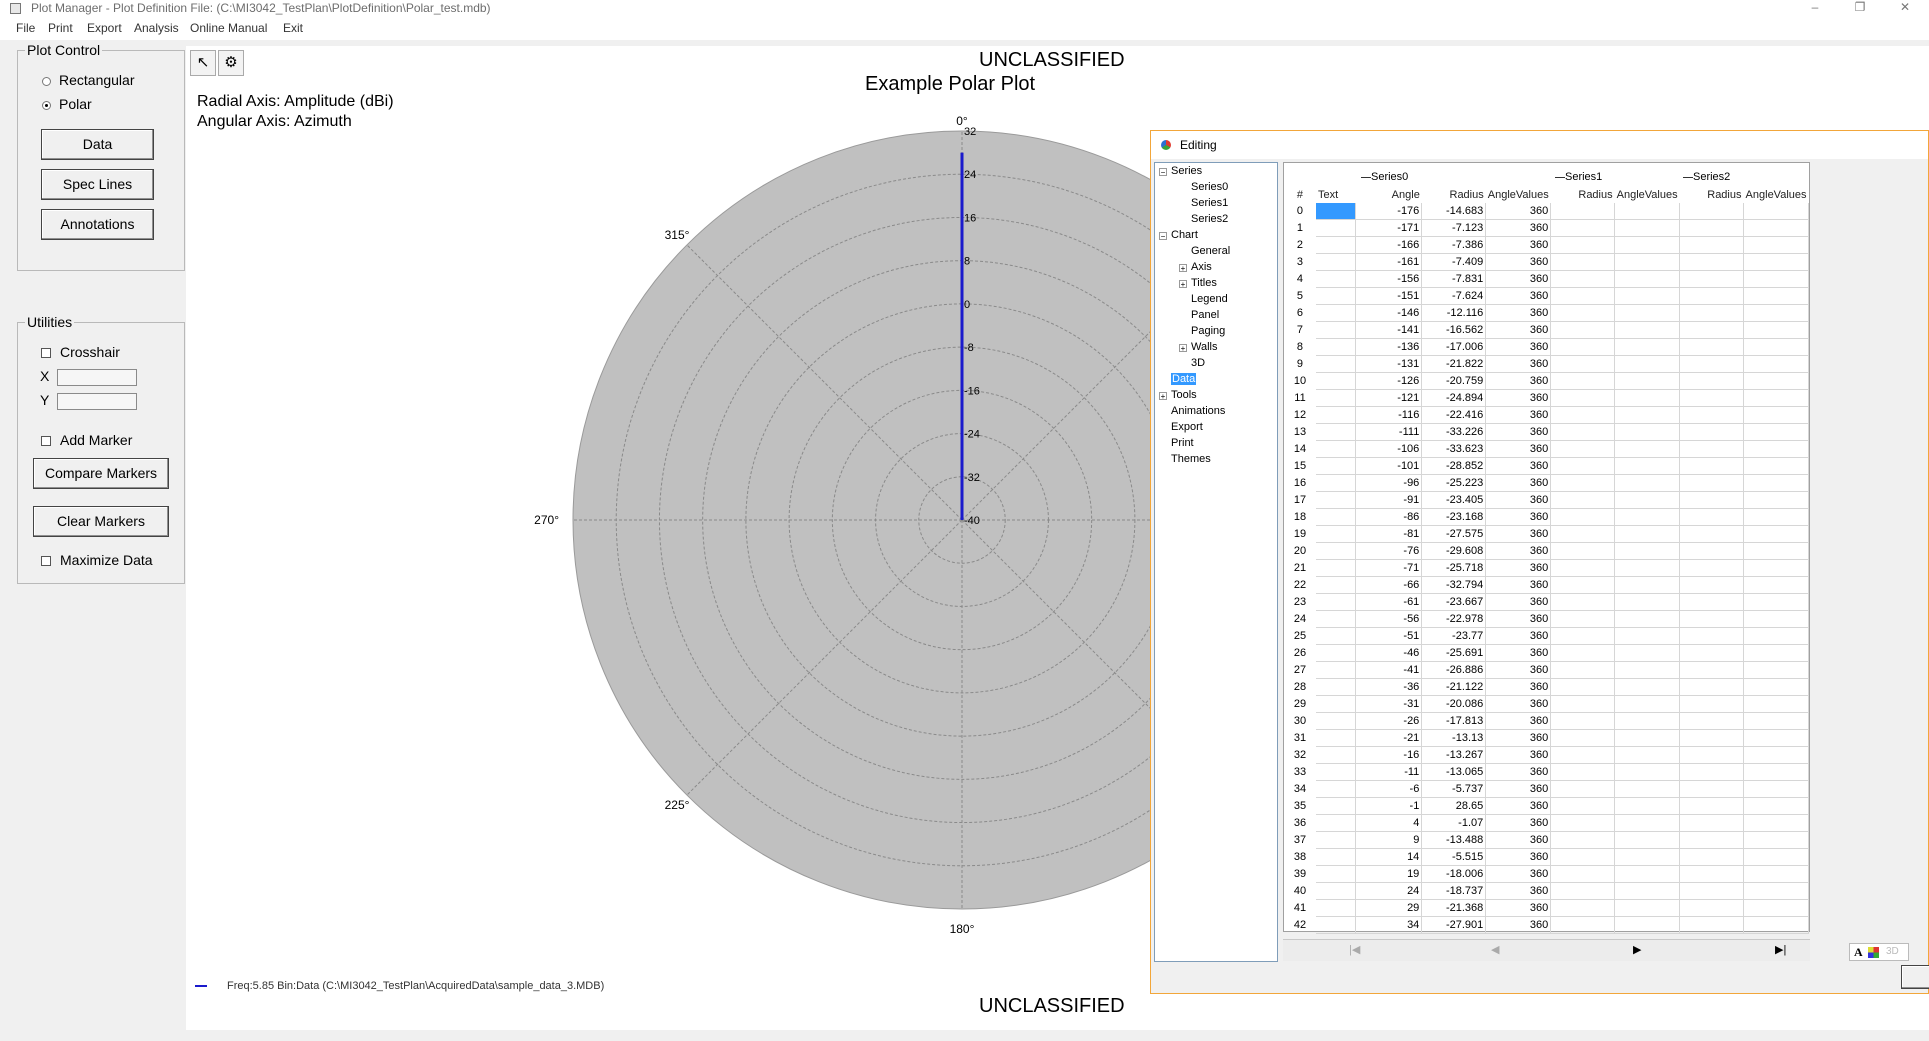 The width and height of the screenshot is (1929, 1041). Describe the element at coordinates (1915, 977) in the screenshot. I see `close-dialog-button` at that location.